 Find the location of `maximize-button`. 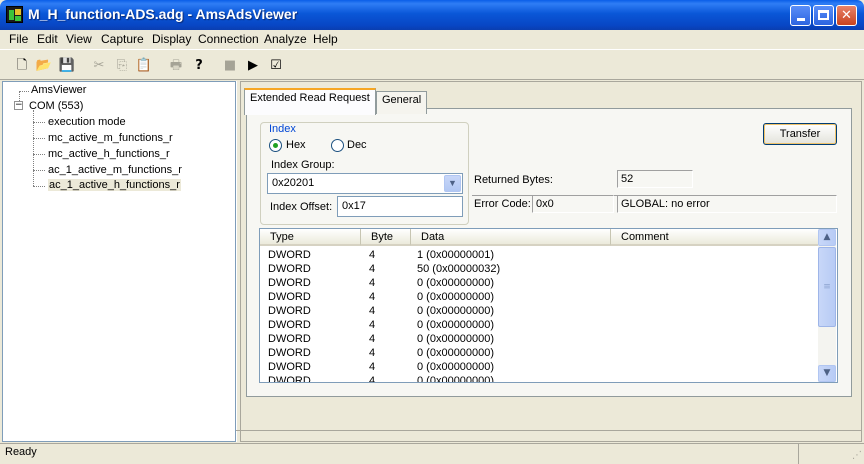

maximize-button is located at coordinates (823, 15).